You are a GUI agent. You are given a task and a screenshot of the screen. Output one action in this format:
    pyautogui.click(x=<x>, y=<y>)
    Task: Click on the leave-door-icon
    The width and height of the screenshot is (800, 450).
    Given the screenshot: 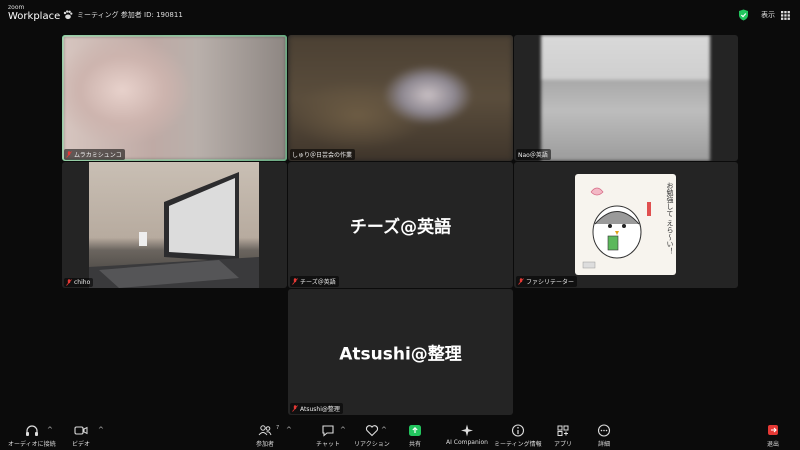 What is the action you would take?
    pyautogui.click(x=773, y=430)
    